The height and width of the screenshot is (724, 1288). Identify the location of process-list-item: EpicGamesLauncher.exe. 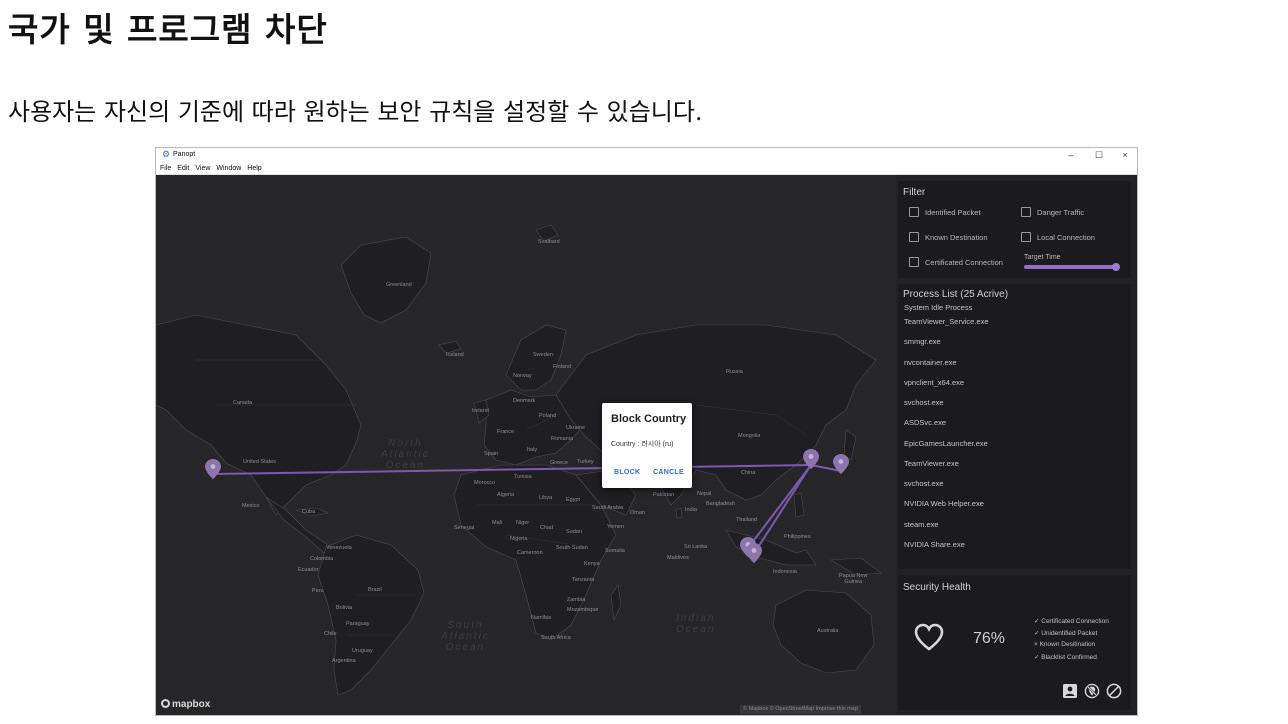
(946, 443).